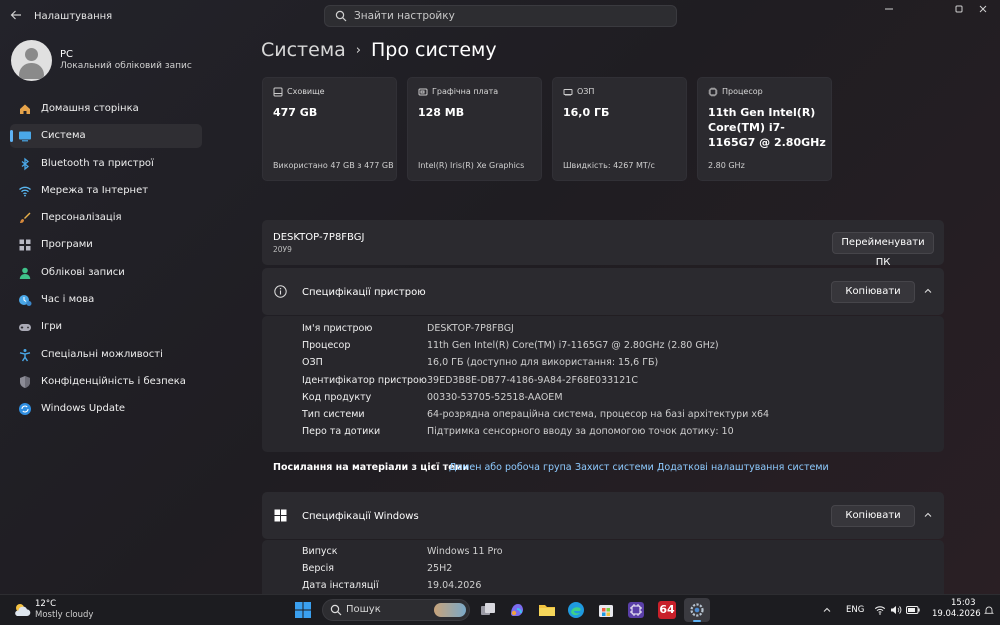 This screenshot has height=625, width=1000. Describe the element at coordinates (90, 108) in the screenshot. I see `sidebar-item-label: Домашня сторінка` at that location.